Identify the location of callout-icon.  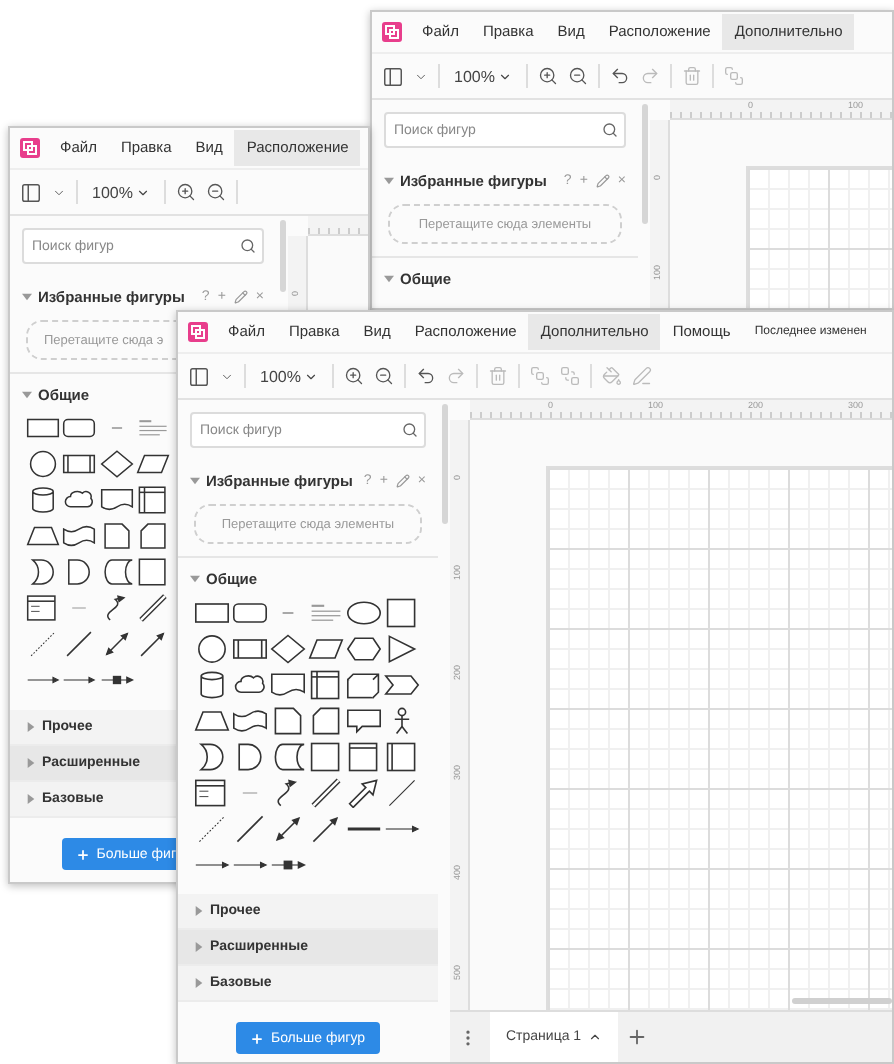
(363, 720).